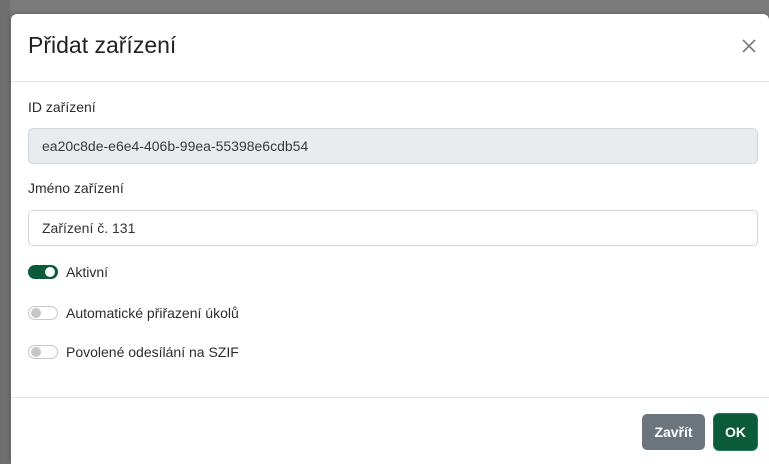 Image resolution: width=769 pixels, height=464 pixels. What do you see at coordinates (673, 432) in the screenshot?
I see `close-button: Zavřít` at bounding box center [673, 432].